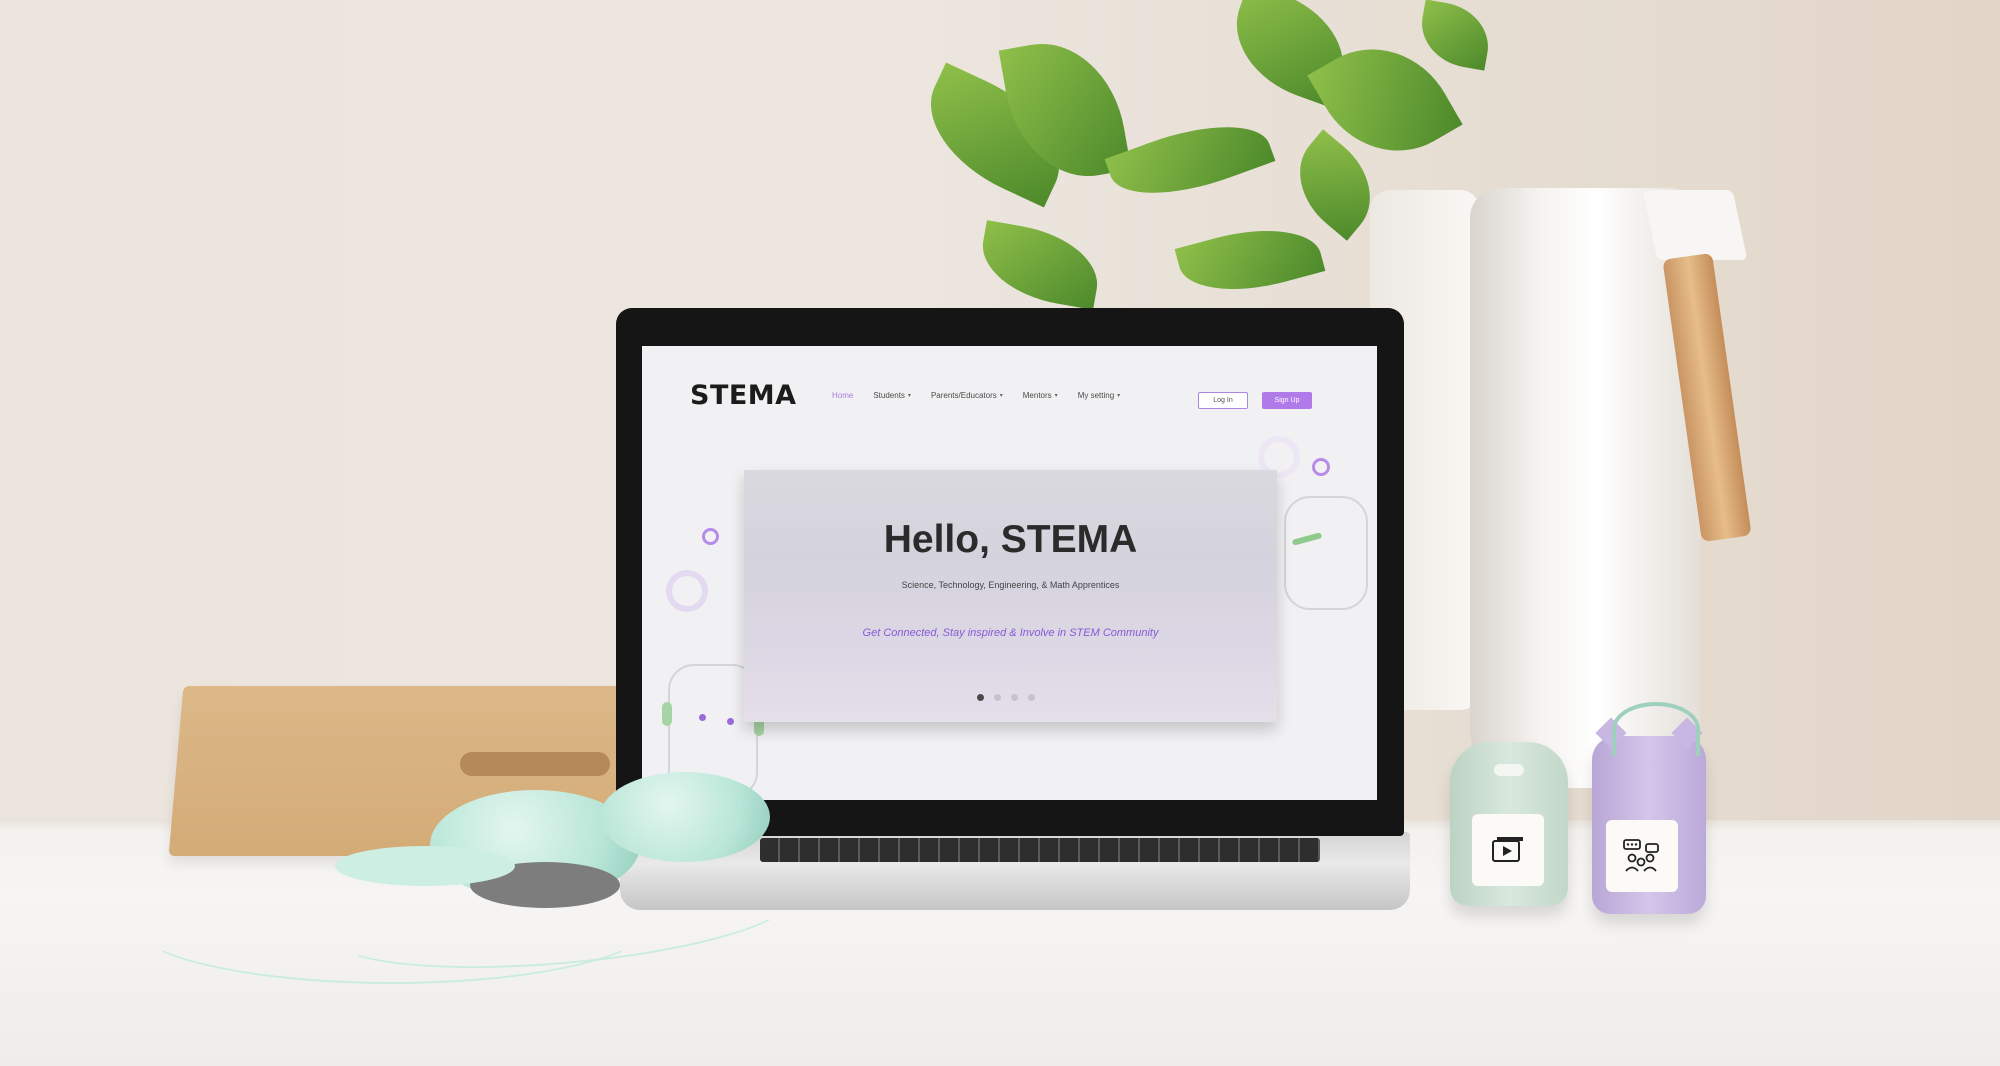  I want to click on headphone-band, so click(425, 866).